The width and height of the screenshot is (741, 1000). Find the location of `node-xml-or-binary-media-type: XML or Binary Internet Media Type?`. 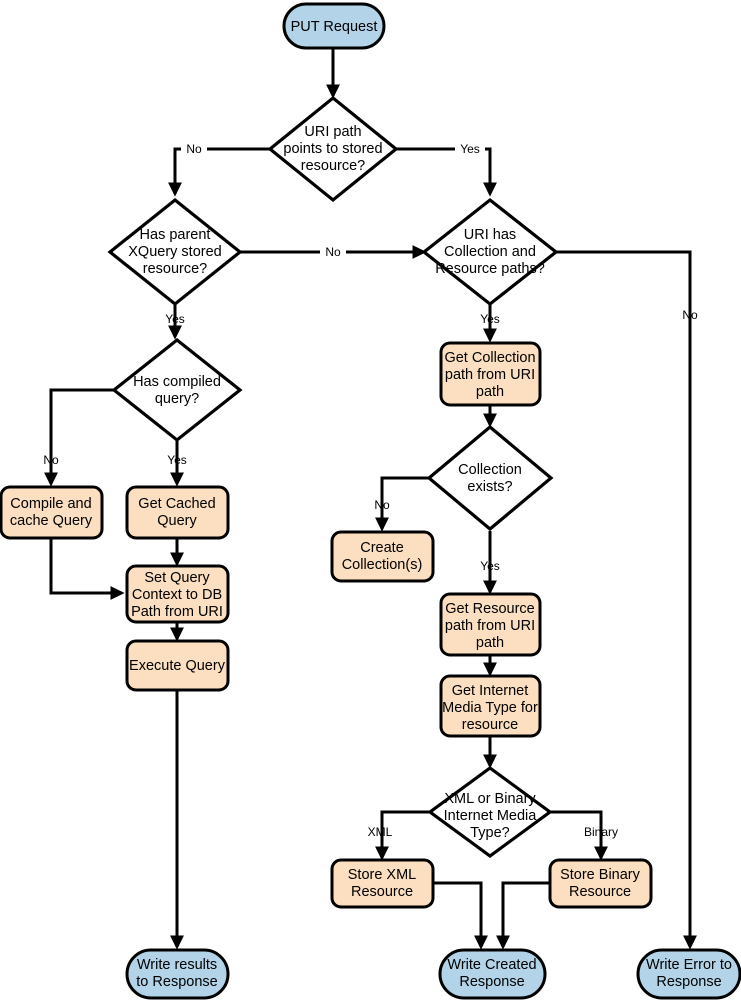

node-xml-or-binary-media-type: XML or Binary Internet Media Type? is located at coordinates (490, 812).